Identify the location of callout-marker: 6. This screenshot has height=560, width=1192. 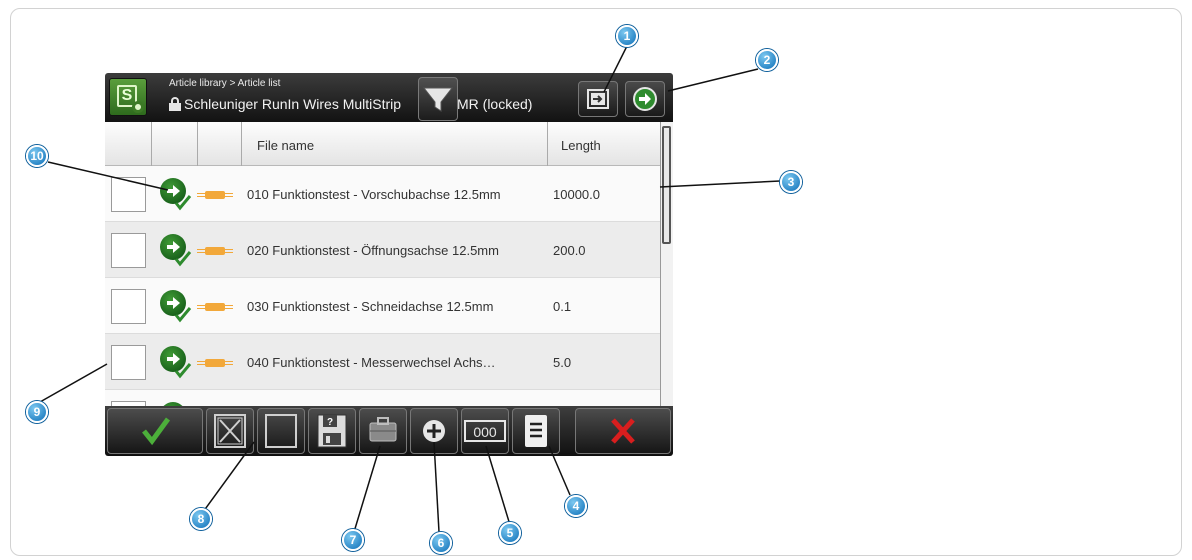
(441, 543).